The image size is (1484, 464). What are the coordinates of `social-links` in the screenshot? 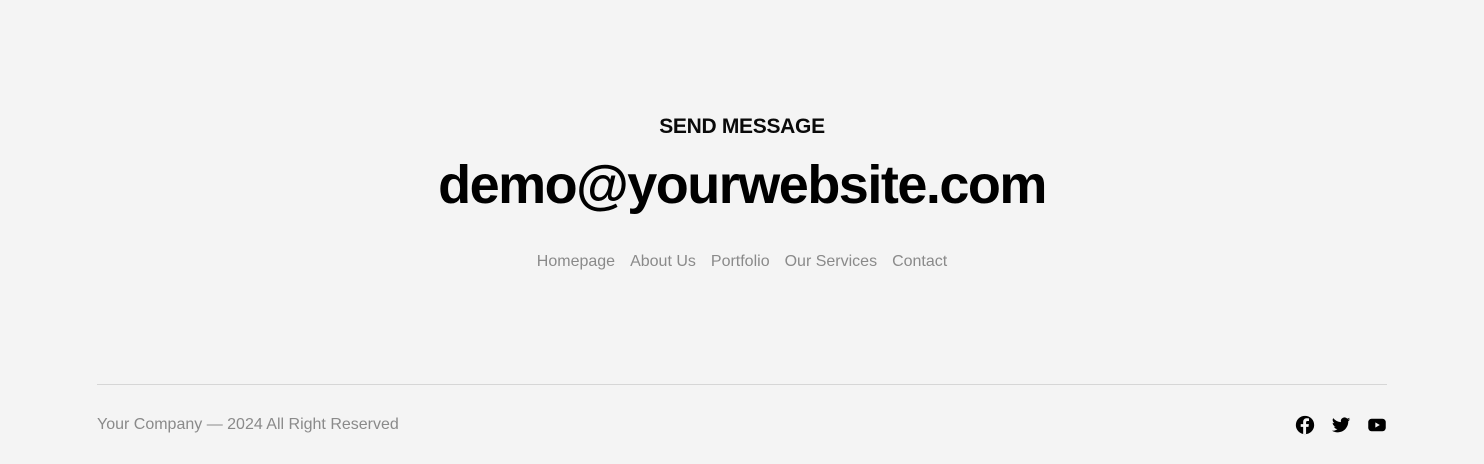 It's located at (1341, 425).